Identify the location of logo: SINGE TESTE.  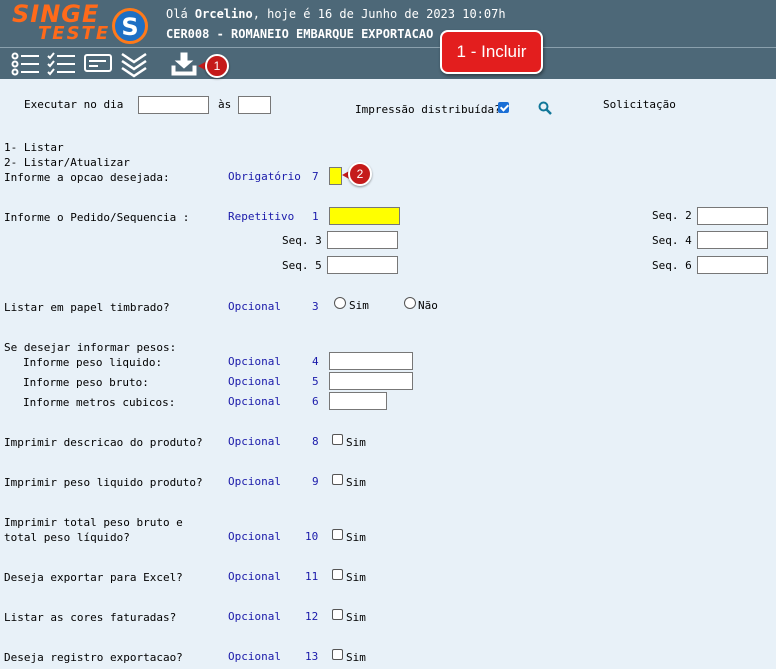
(61, 22).